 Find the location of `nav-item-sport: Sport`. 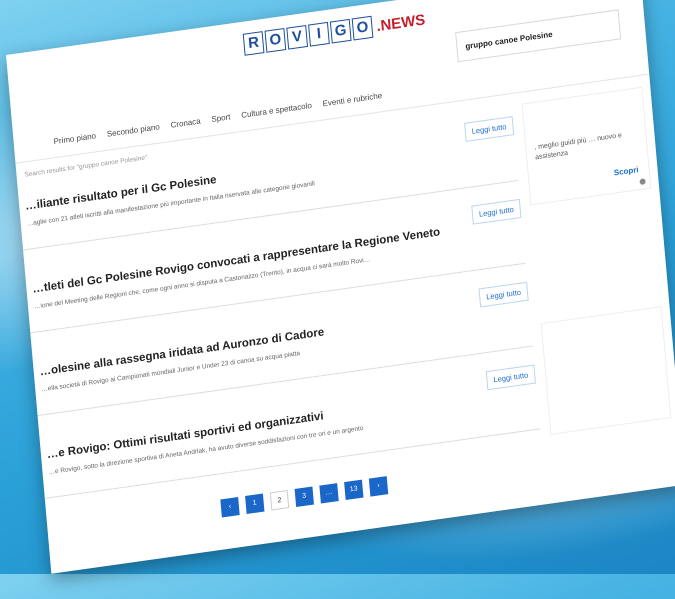

nav-item-sport: Sport is located at coordinates (221, 118).